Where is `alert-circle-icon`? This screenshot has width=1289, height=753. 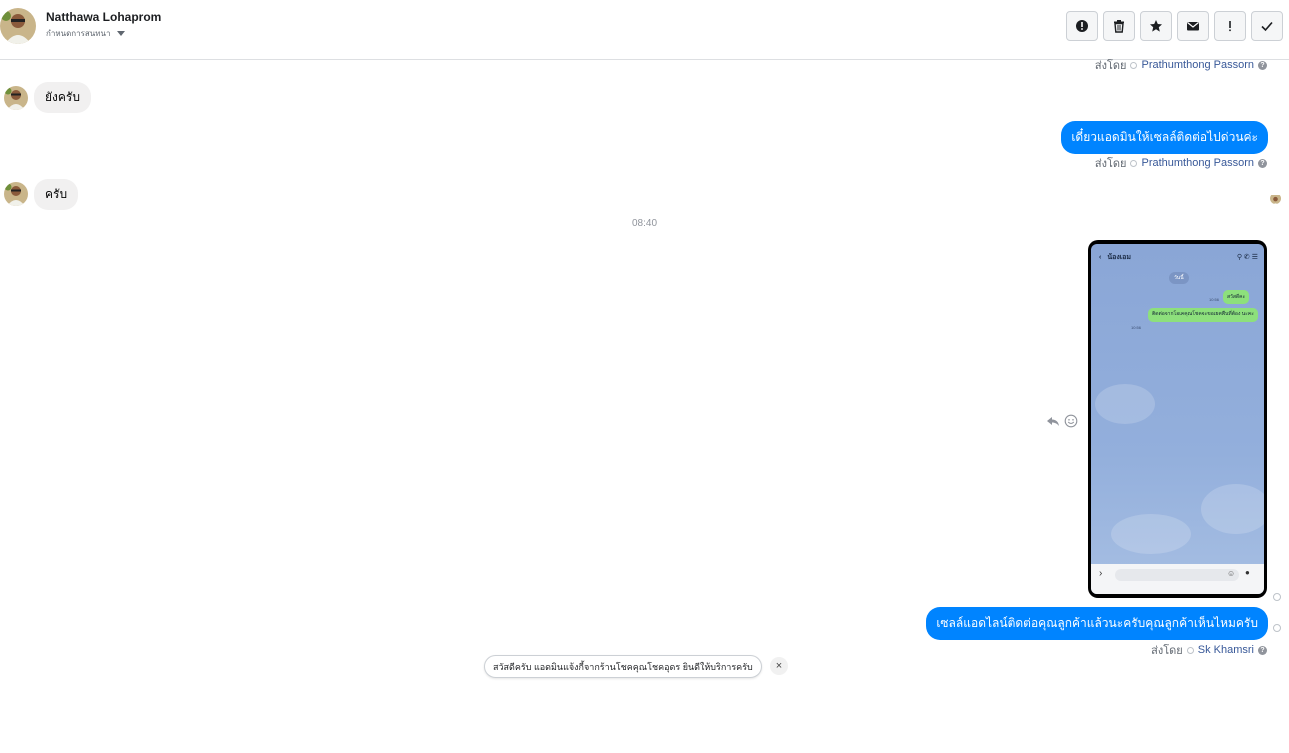
alert-circle-icon is located at coordinates (1082, 26).